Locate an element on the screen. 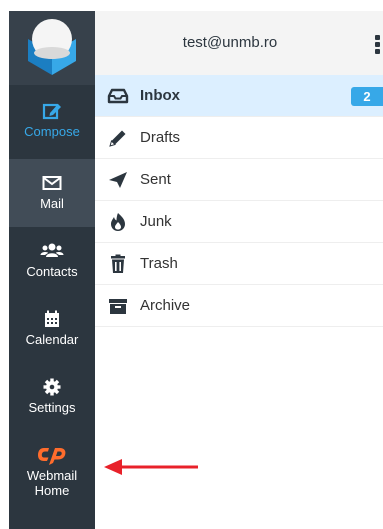 The width and height of the screenshot is (383, 529). folder-name: Trash is located at coordinates (159, 263).